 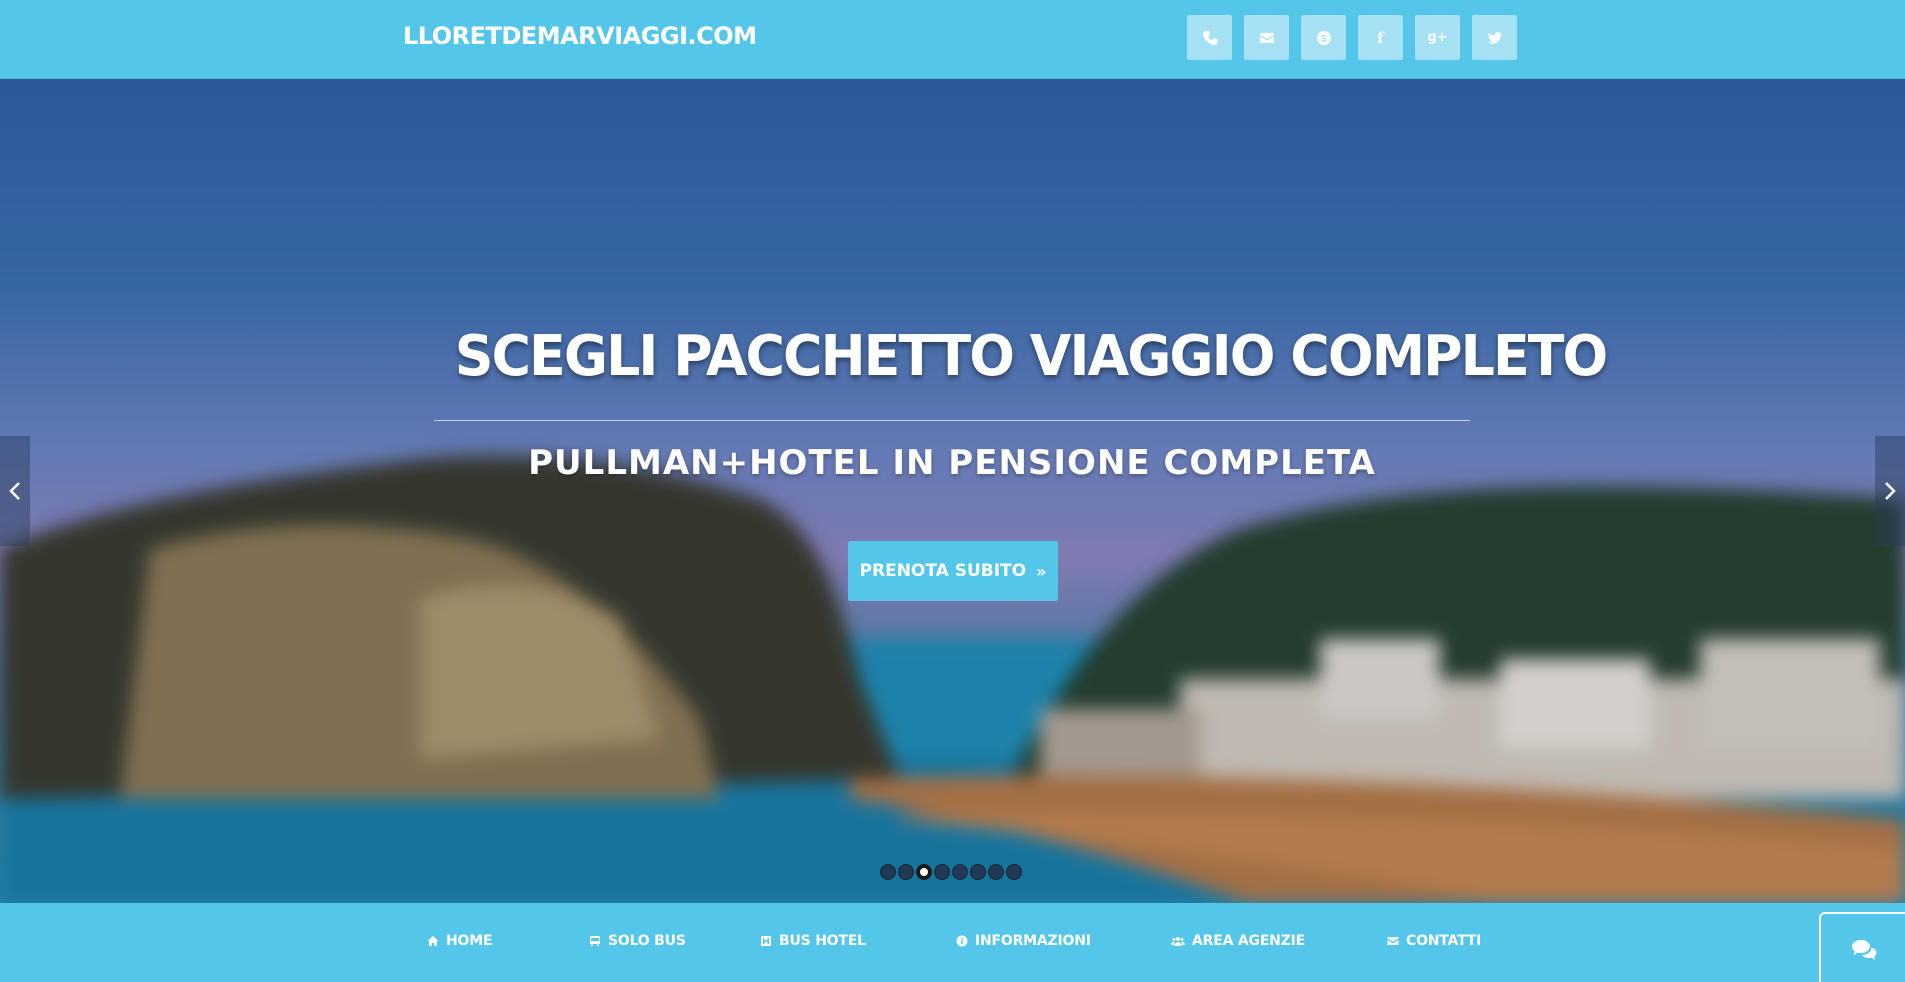 I want to click on site-logo-link: LLORETDEMARVIAGGI.COM, so click(x=580, y=36).